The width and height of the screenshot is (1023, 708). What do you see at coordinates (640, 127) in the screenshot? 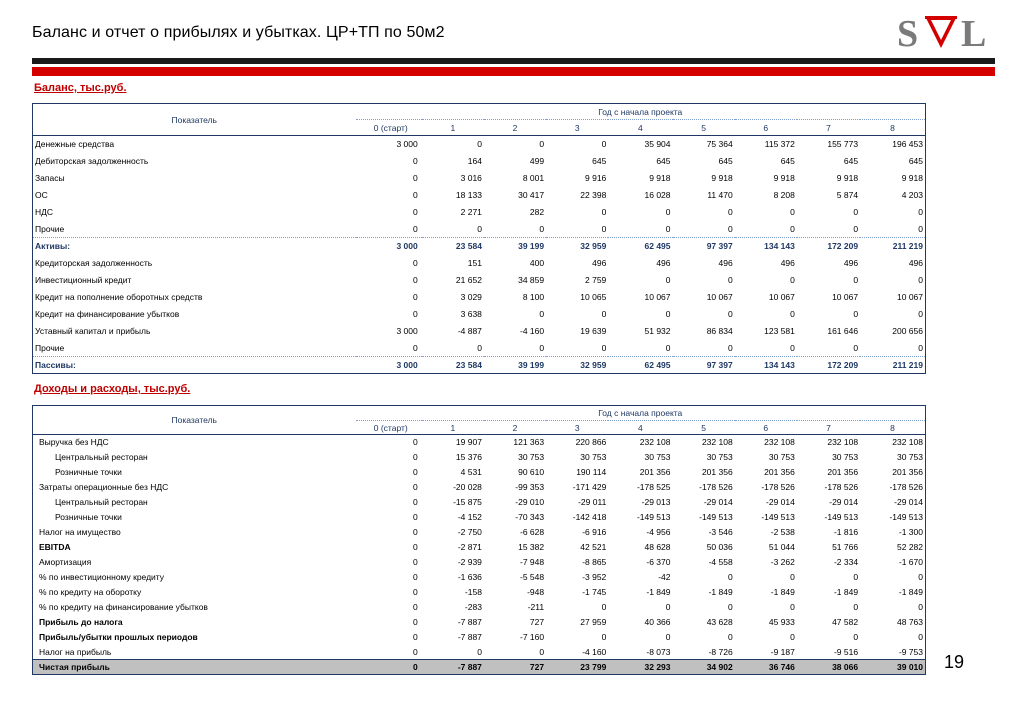
I see `column-header: 4` at bounding box center [640, 127].